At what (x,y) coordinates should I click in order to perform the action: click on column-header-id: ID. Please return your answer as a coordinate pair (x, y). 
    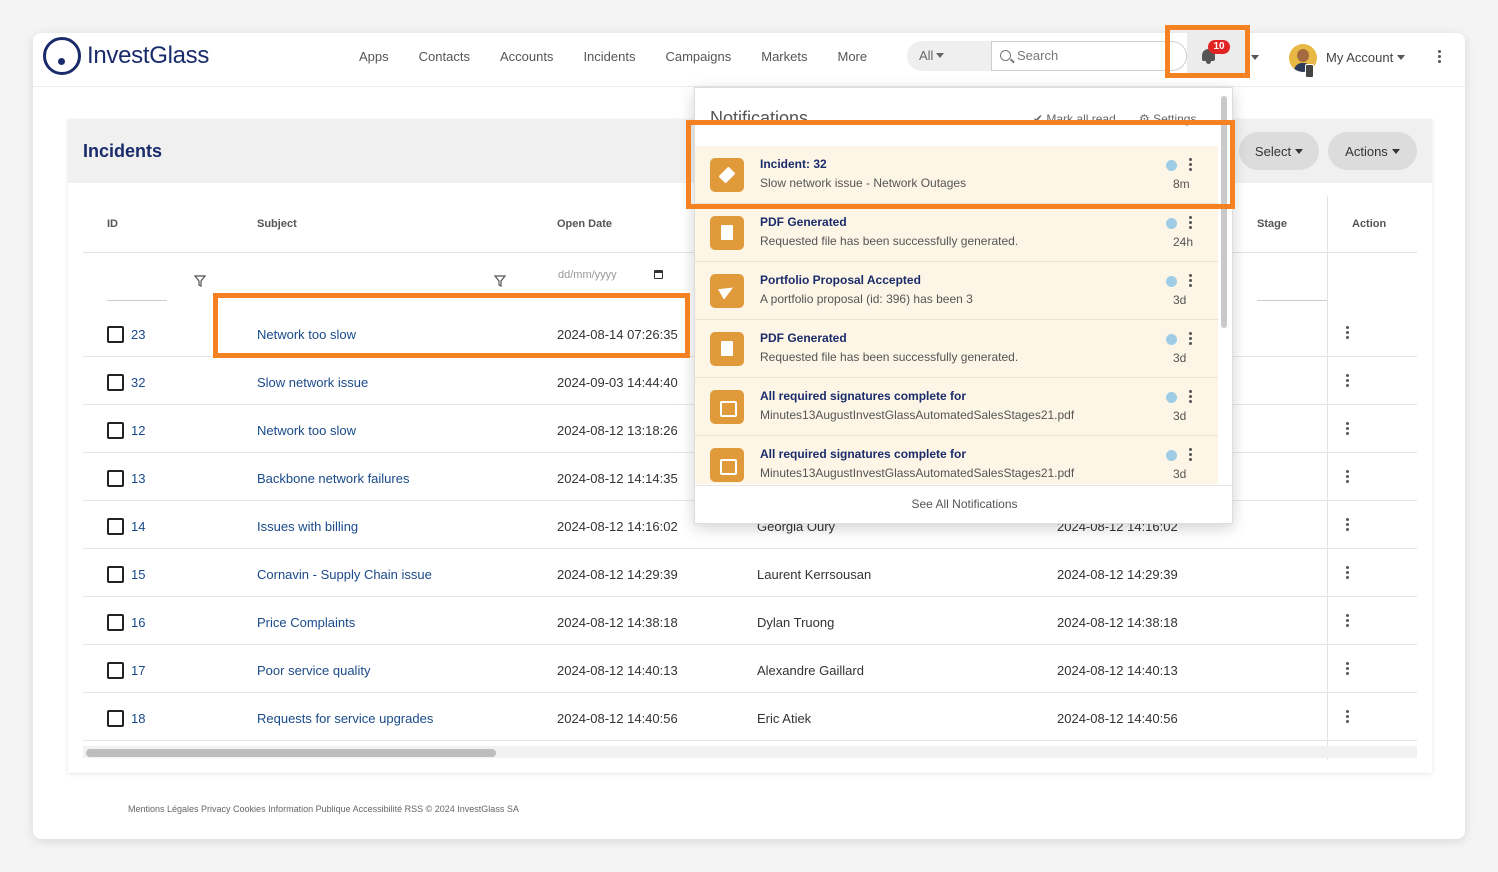
    Looking at the image, I should click on (112, 224).